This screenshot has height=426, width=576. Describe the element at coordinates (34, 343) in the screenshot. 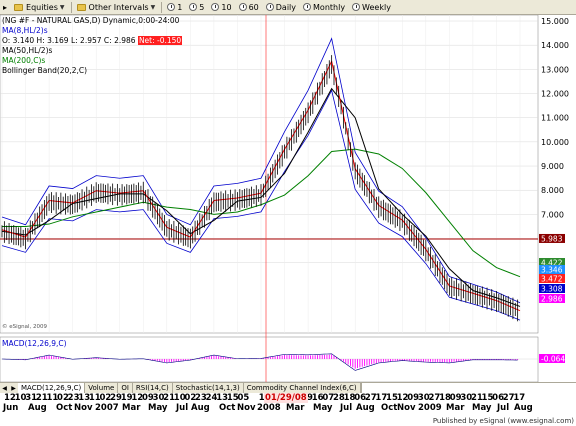

I see `macd-legend: MACD(12,26,9,C)` at that location.